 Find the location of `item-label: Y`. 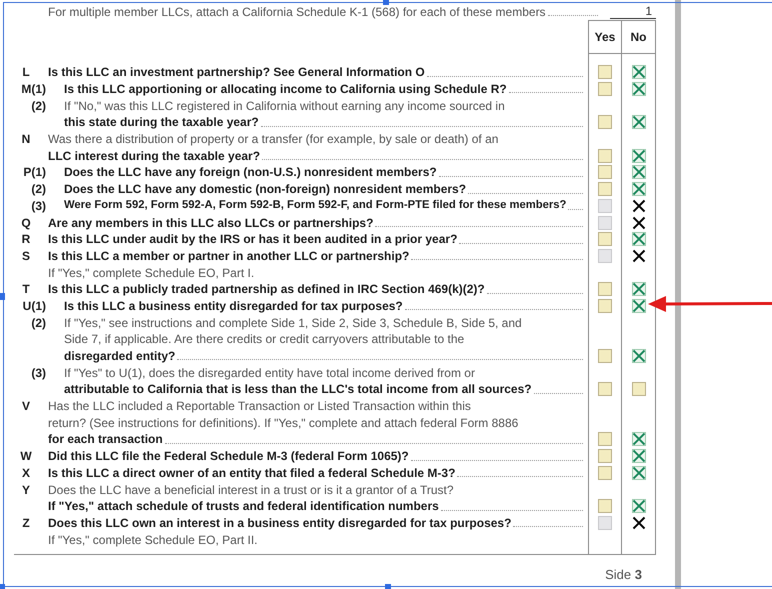

item-label: Y is located at coordinates (25, 490).